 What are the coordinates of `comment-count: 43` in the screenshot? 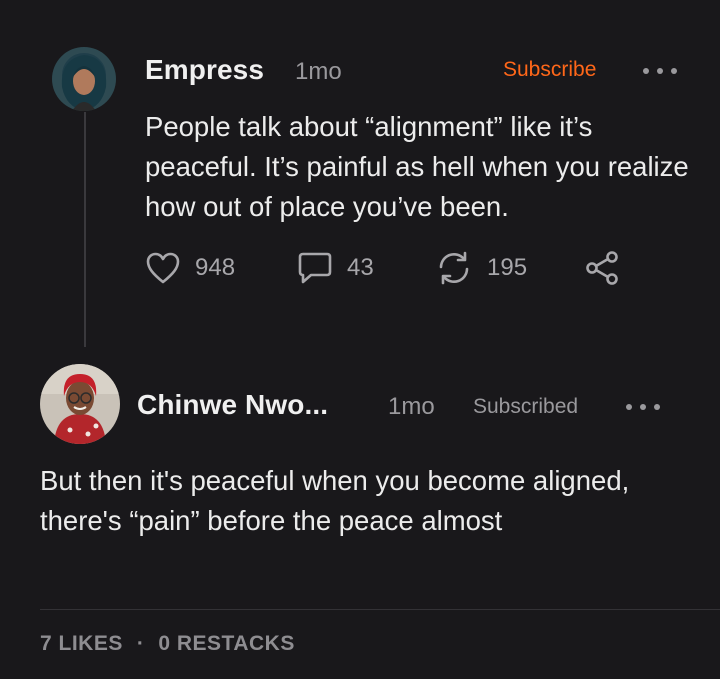 It's located at (360, 267).